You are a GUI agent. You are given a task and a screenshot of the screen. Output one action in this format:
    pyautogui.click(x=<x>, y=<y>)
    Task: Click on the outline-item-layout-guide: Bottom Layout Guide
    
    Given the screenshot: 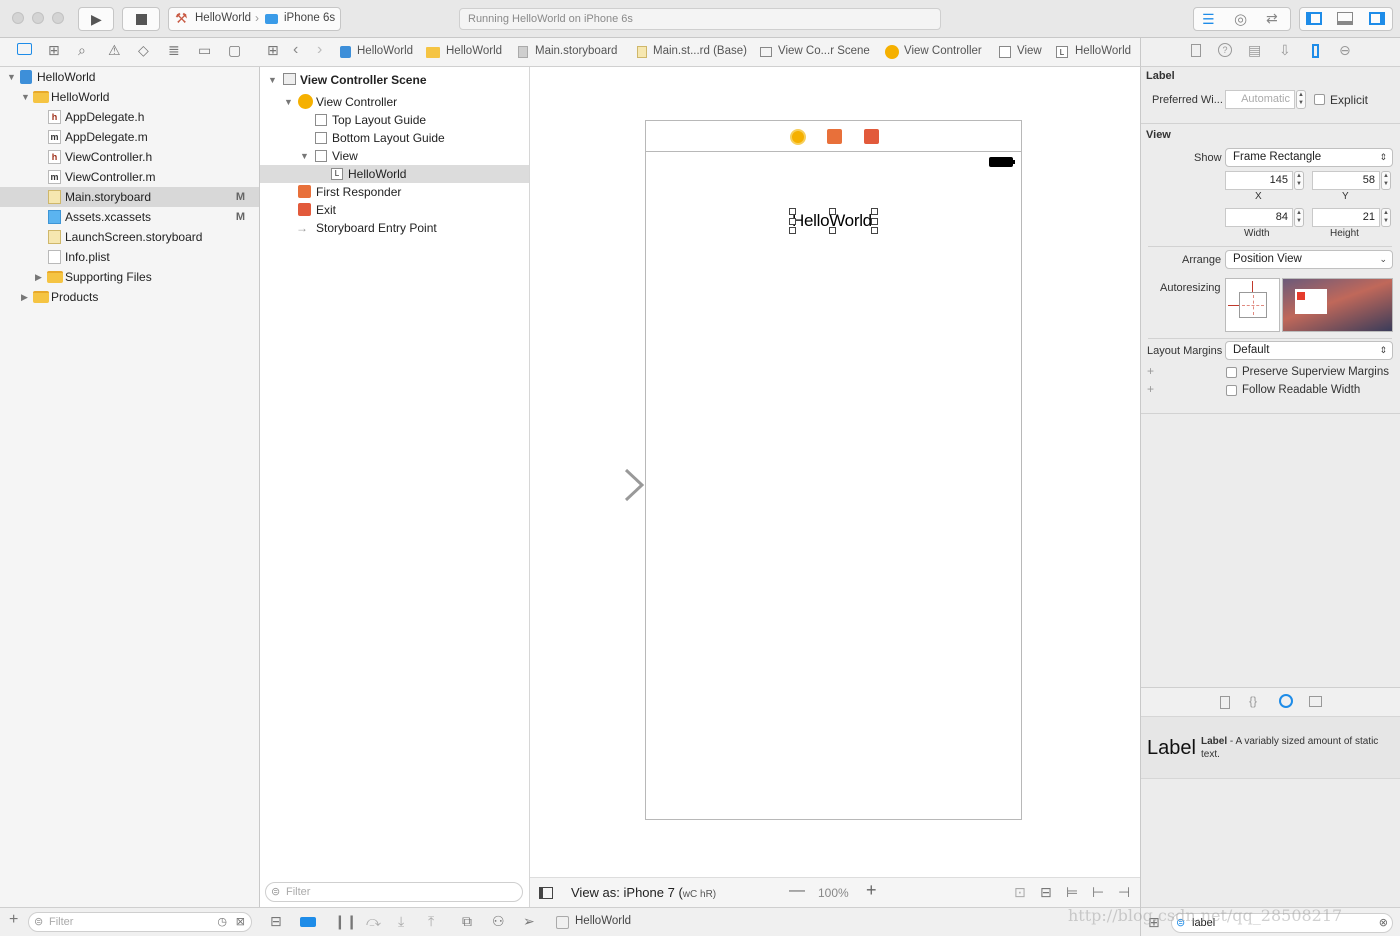 What is the action you would take?
    pyautogui.click(x=394, y=138)
    